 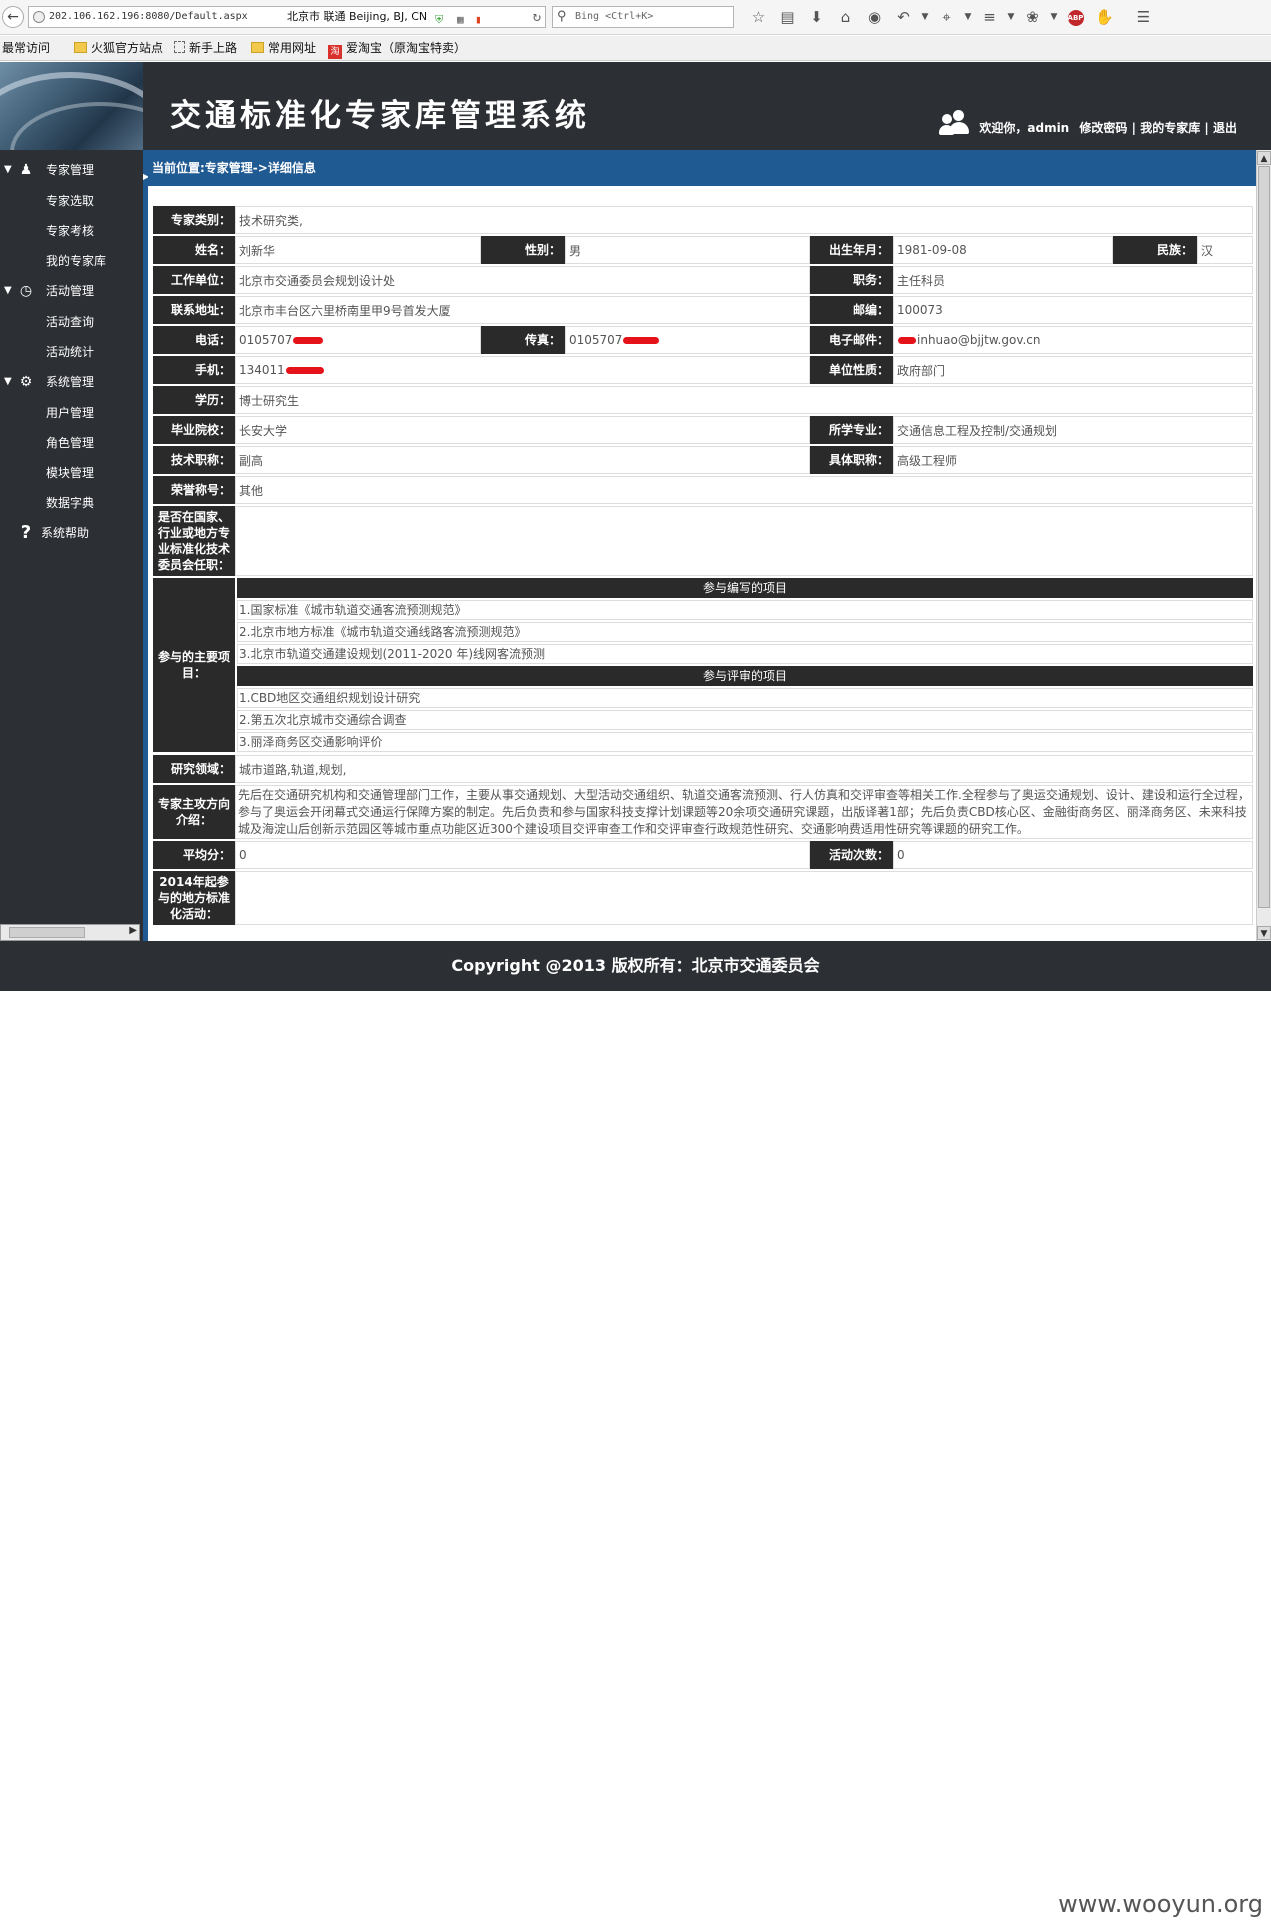 What do you see at coordinates (851, 250) in the screenshot?
I see `label-birth: 出生年月：` at bounding box center [851, 250].